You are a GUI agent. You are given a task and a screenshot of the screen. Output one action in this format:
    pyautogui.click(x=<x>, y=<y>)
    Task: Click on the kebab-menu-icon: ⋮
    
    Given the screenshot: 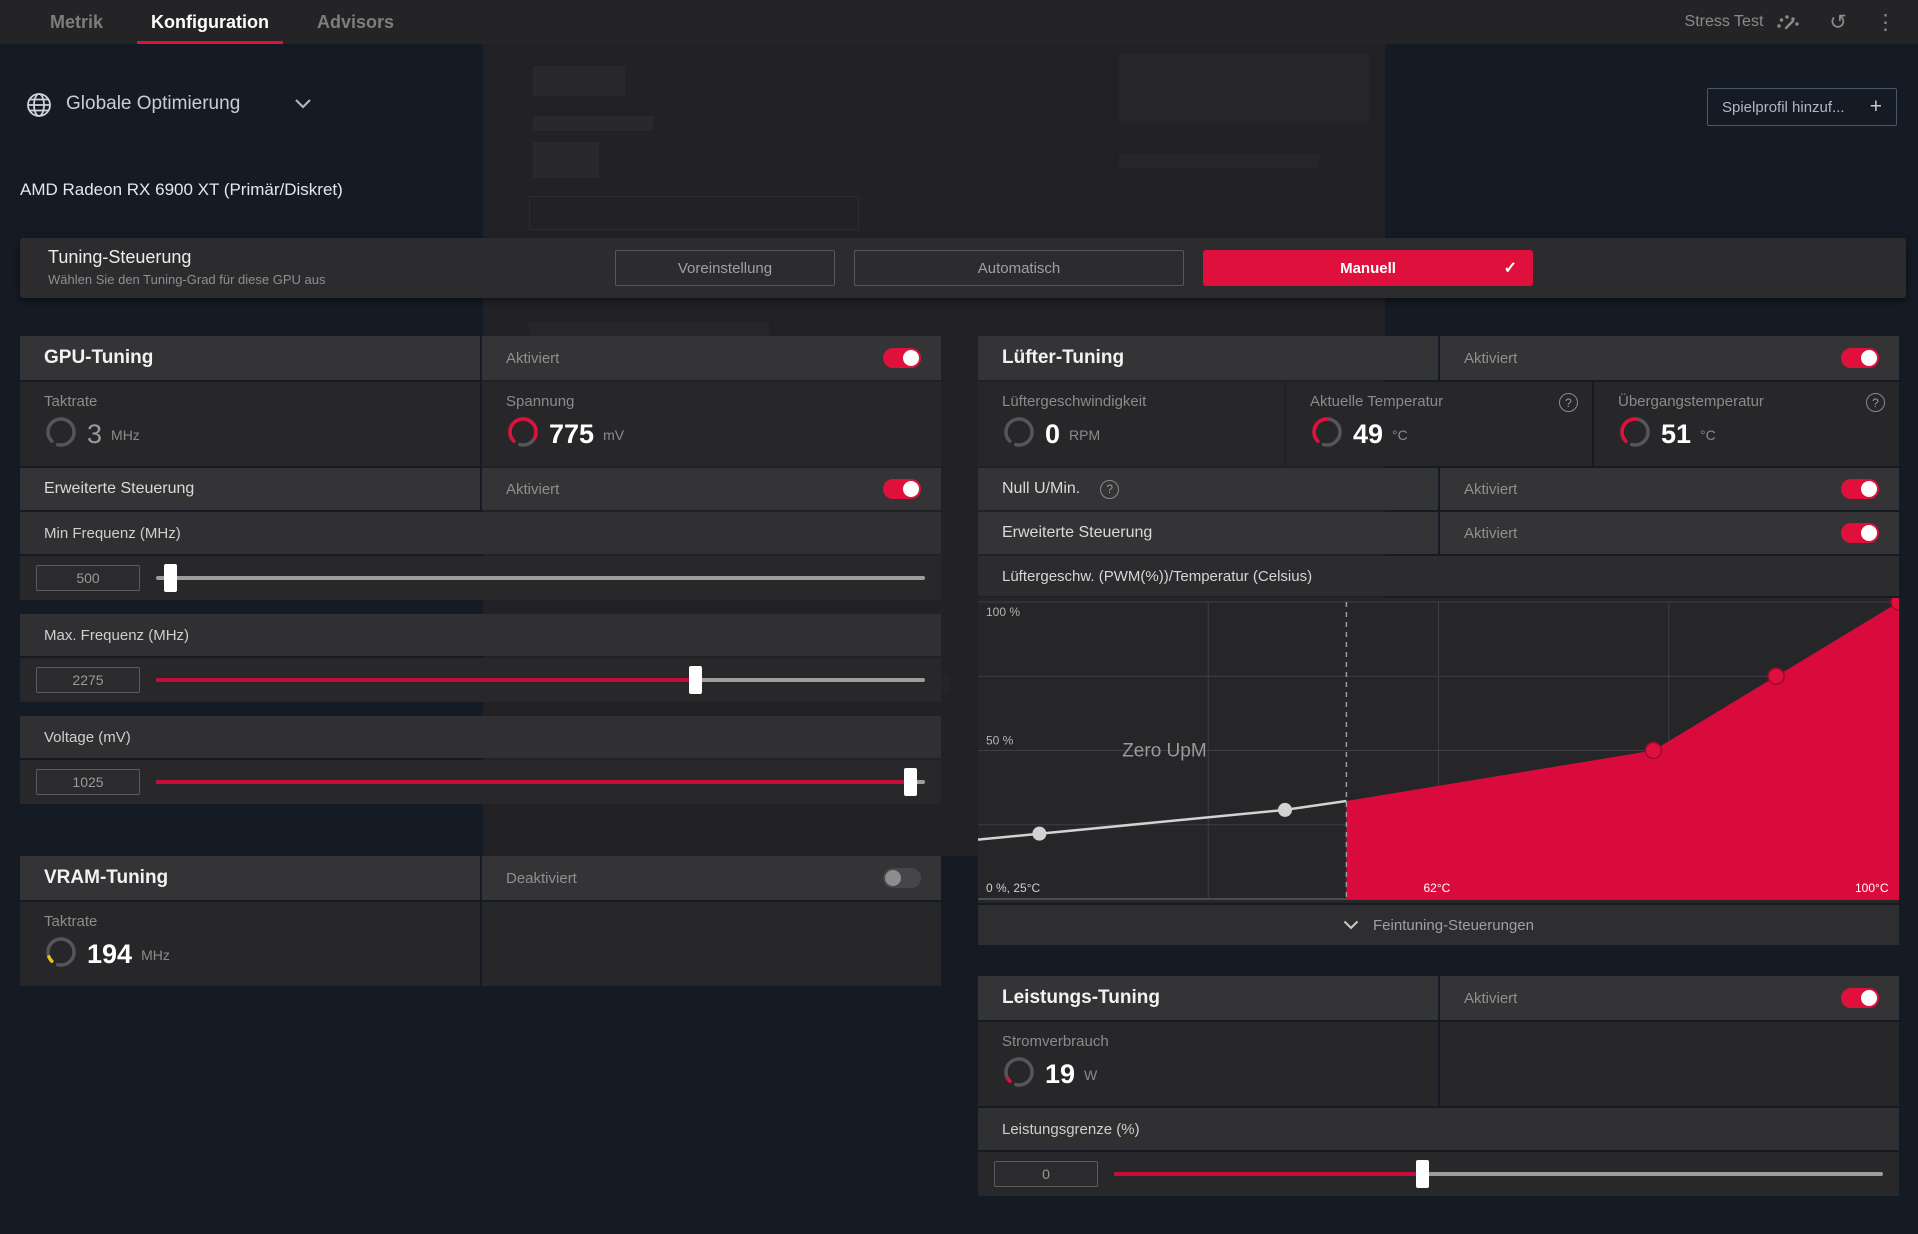 What is the action you would take?
    pyautogui.click(x=1885, y=22)
    